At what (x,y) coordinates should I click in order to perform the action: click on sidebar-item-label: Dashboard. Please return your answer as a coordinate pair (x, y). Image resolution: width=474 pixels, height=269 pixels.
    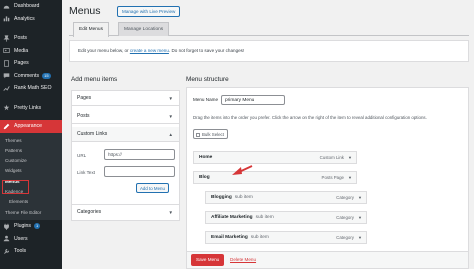
    Looking at the image, I should click on (27, 6).